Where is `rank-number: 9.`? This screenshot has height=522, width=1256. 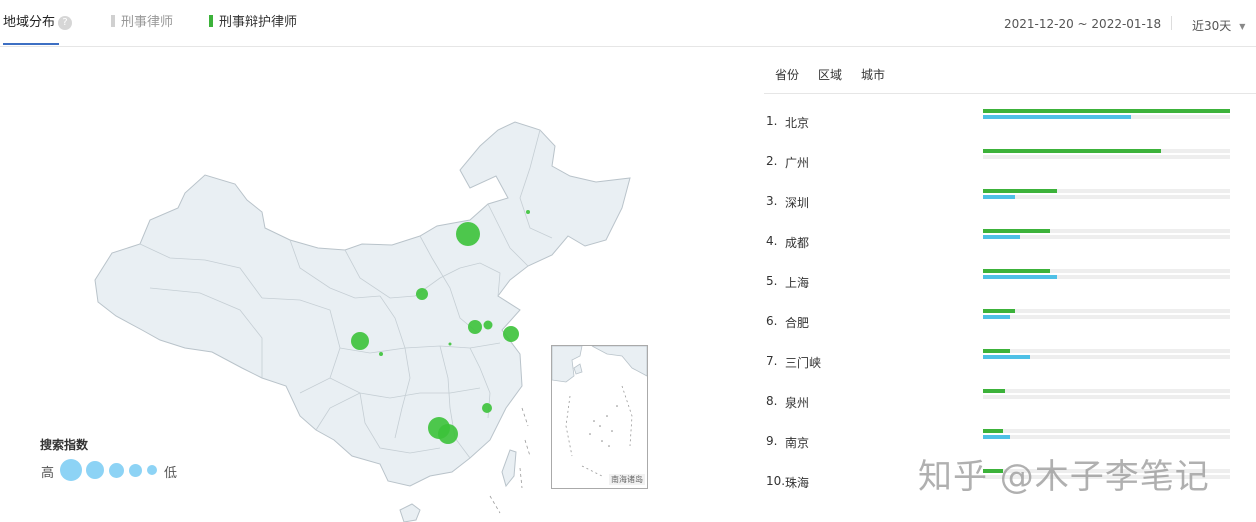 rank-number: 9. is located at coordinates (772, 441).